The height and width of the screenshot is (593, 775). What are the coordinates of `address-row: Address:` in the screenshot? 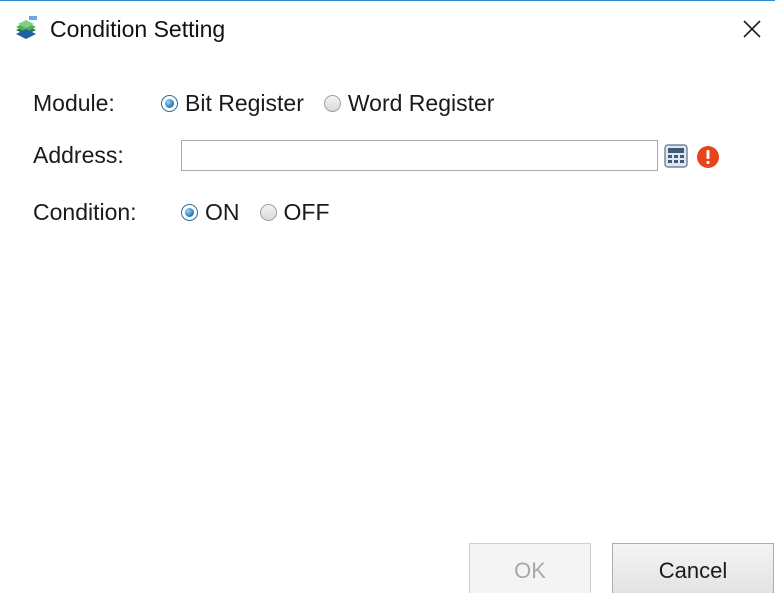 It's located at (78, 155).